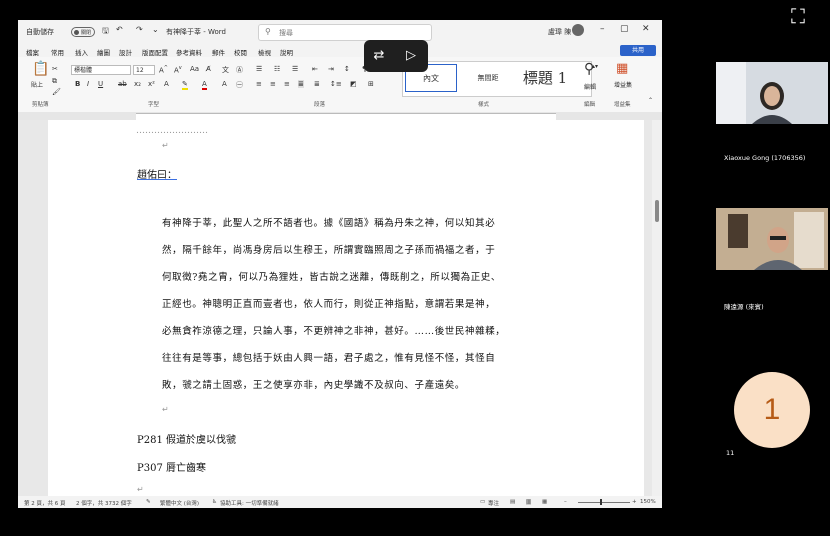 This screenshot has width=830, height=536. I want to click on superscript-icon: x², so click(151, 84).